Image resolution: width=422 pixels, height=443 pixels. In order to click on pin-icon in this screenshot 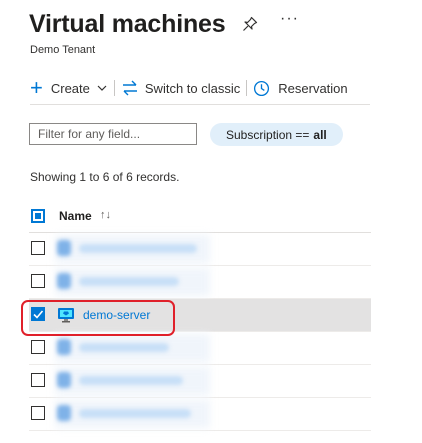, I will do `click(250, 24)`.